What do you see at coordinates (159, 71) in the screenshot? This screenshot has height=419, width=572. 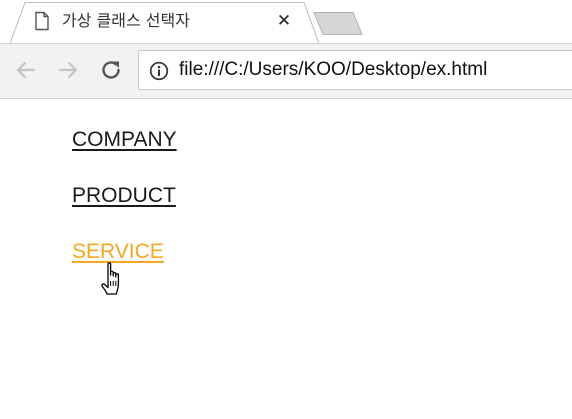 I see `info-icon` at bounding box center [159, 71].